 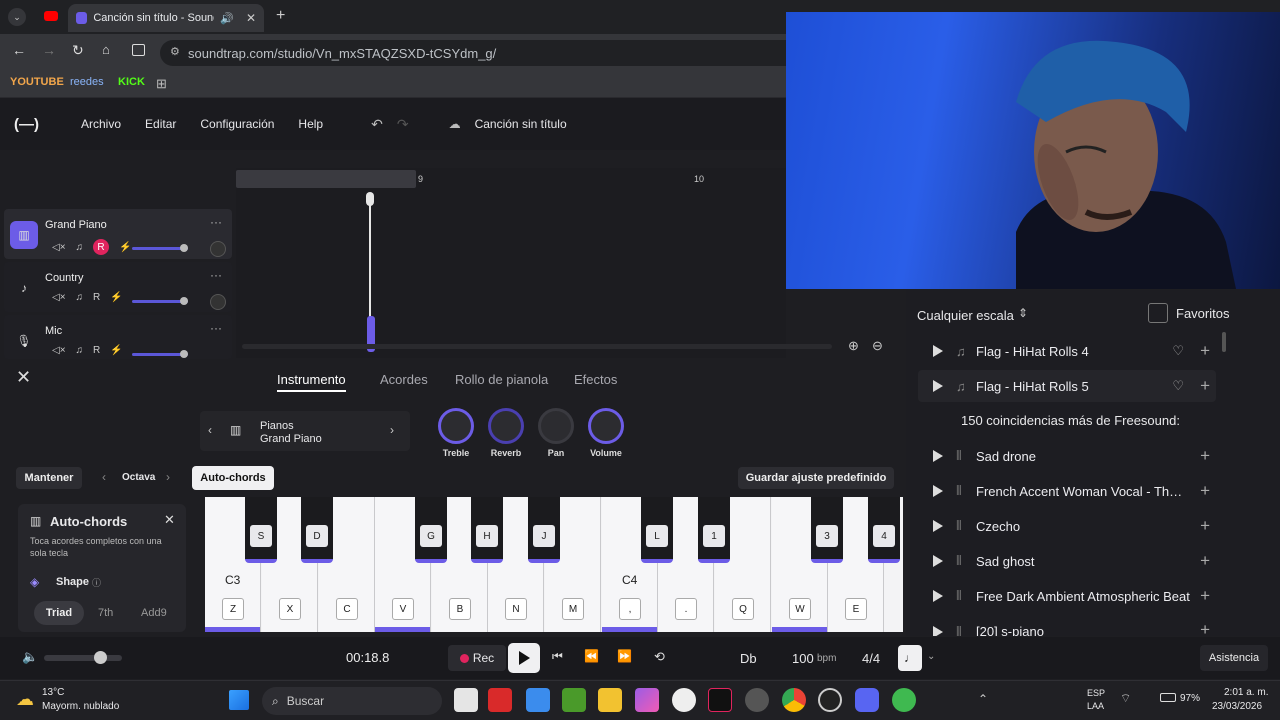 I want to click on reverb-knob, so click(x=506, y=426).